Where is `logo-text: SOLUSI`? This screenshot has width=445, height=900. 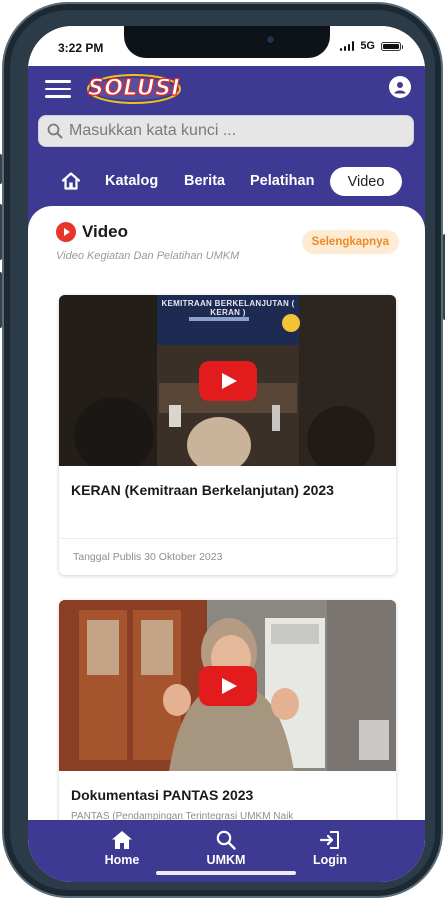
logo-text: SOLUSI is located at coordinates (134, 88).